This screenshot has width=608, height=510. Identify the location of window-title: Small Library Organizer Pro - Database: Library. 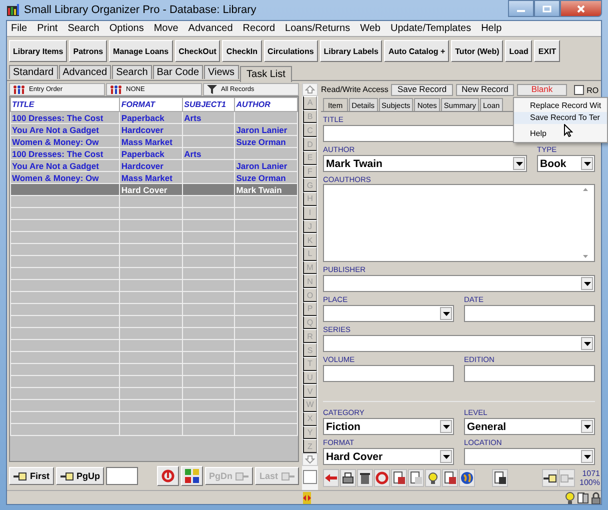
(140, 10).